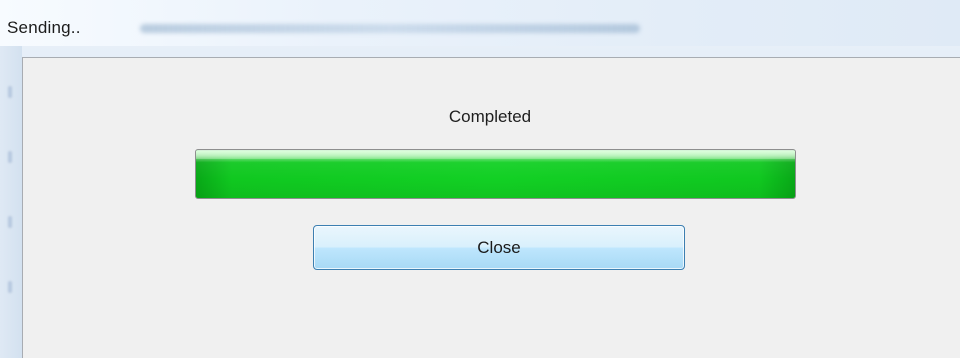  Describe the element at coordinates (11, 202) in the screenshot. I see `window-side-border` at that location.